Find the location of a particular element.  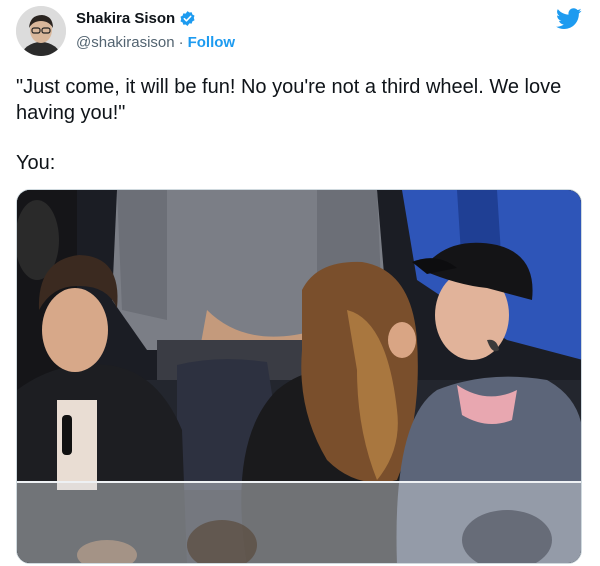

verified-badge-icon is located at coordinates (187, 18).